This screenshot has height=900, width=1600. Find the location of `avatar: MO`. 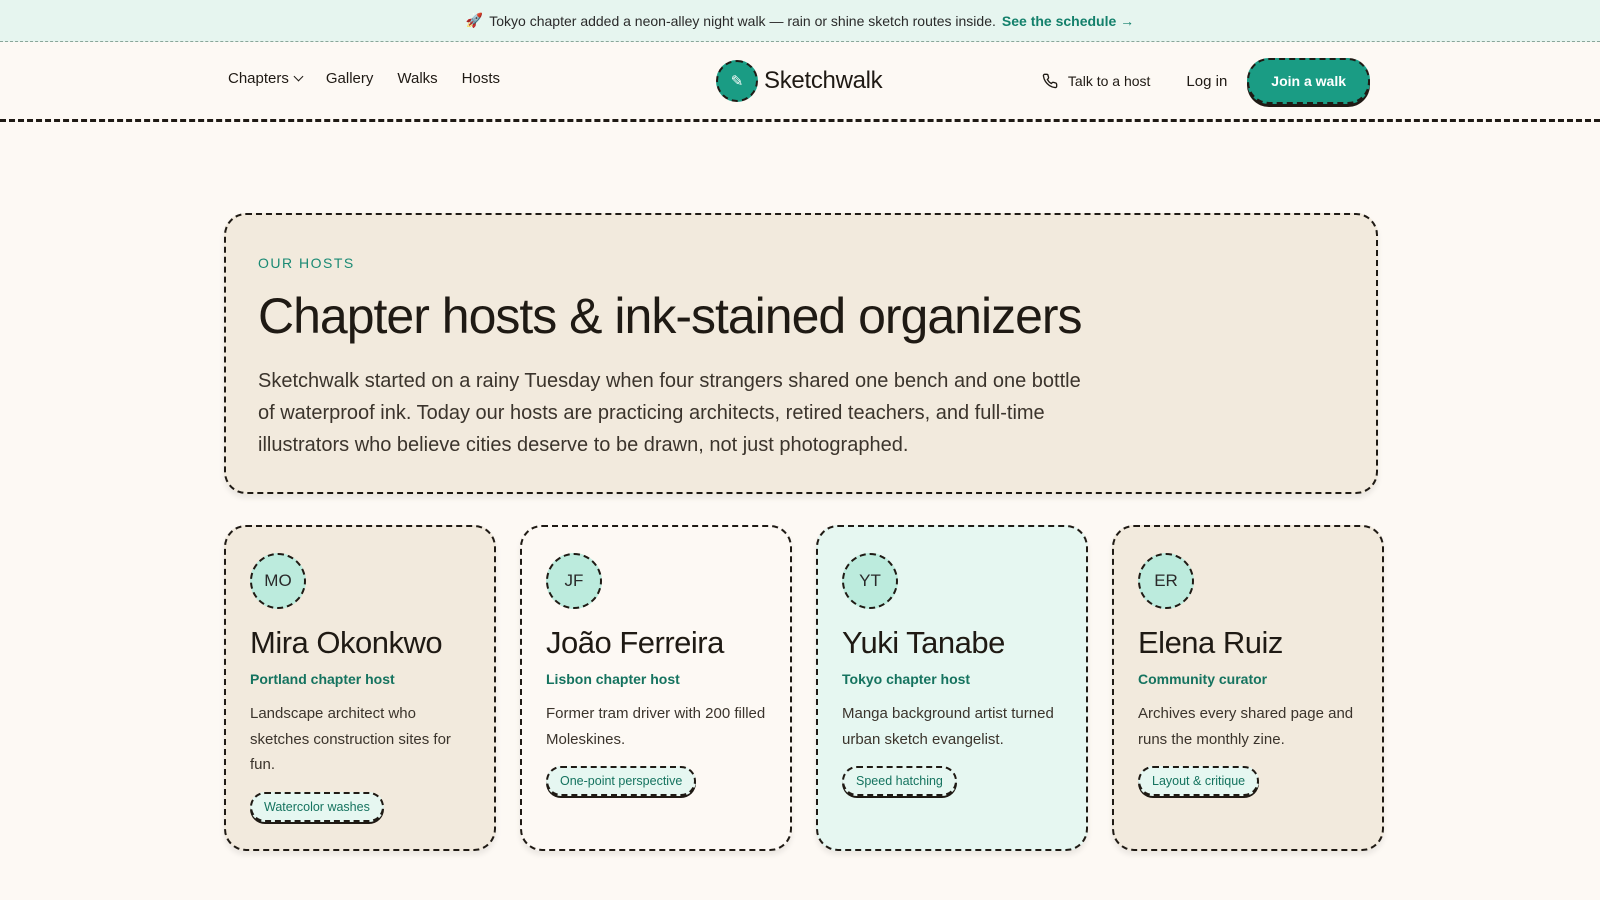

avatar: MO is located at coordinates (278, 581).